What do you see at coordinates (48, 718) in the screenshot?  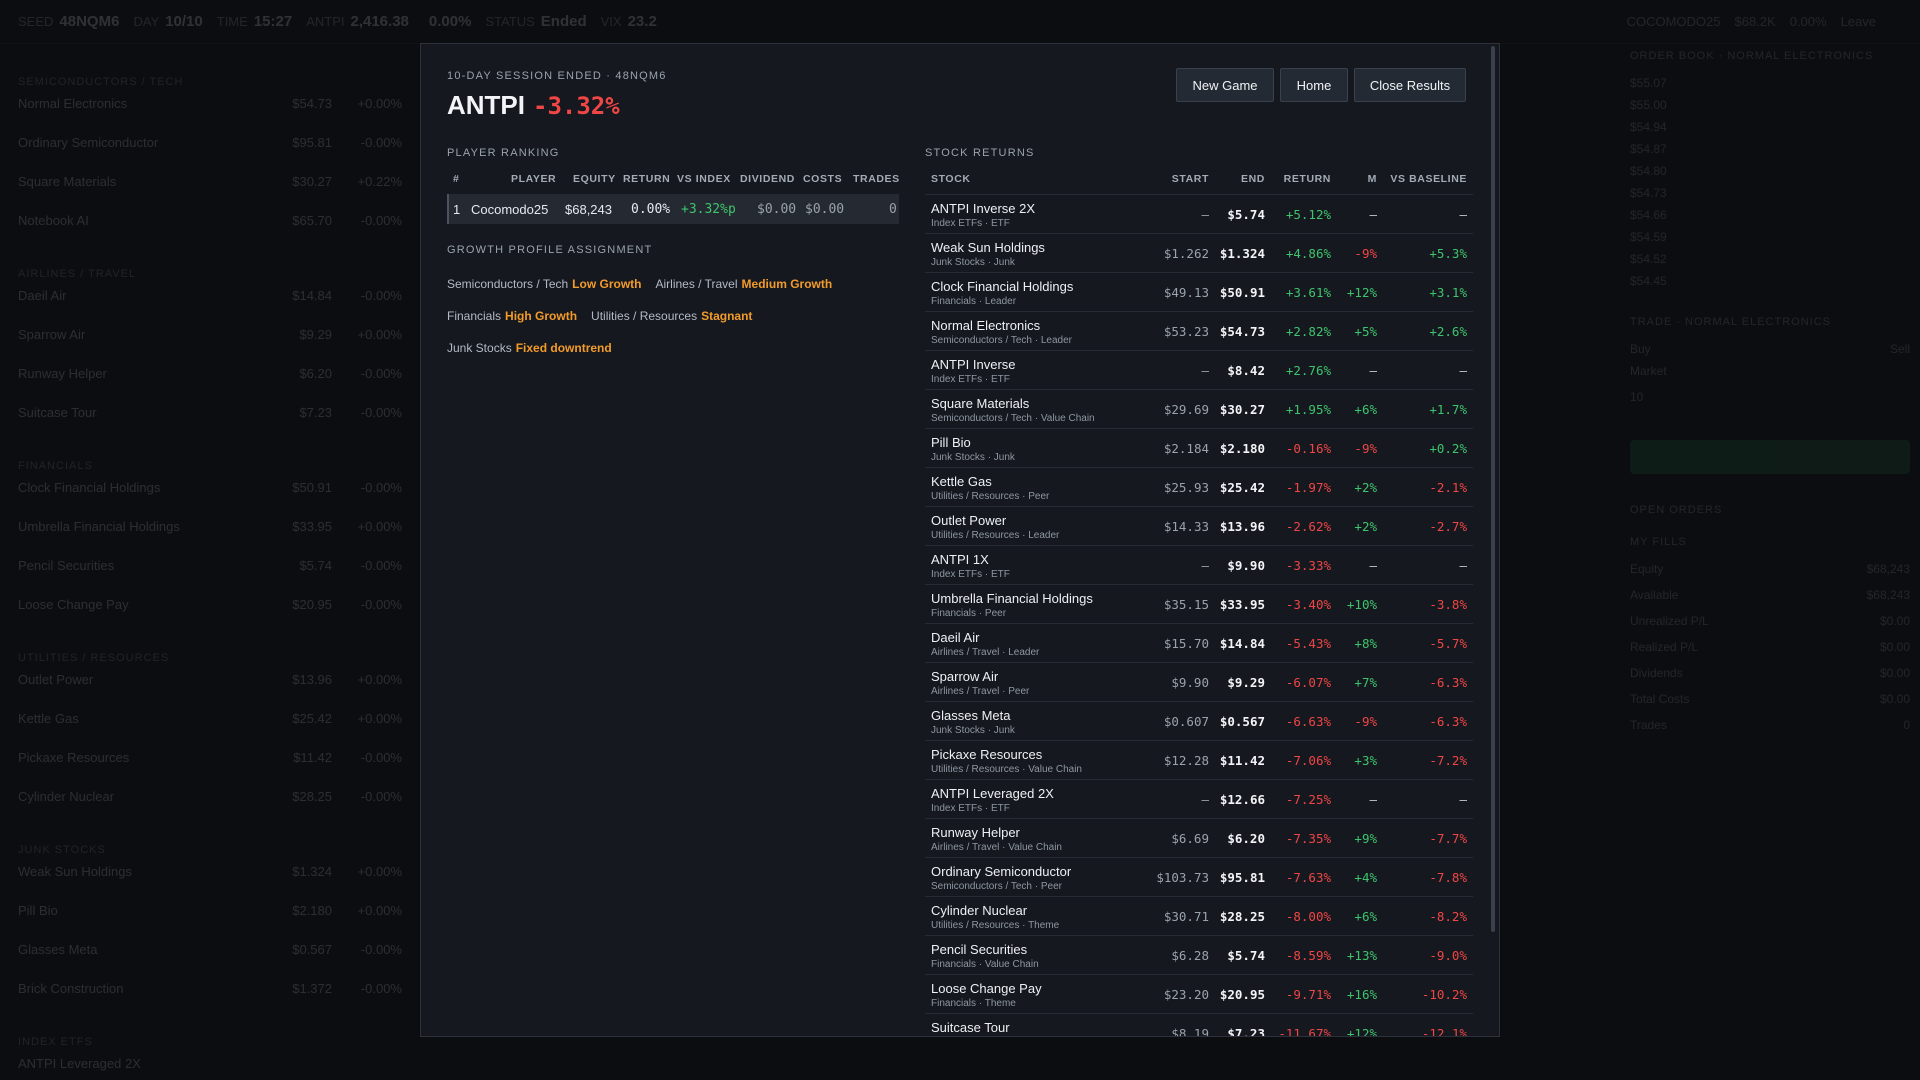 I see `stock-name: Kettle Gas` at bounding box center [48, 718].